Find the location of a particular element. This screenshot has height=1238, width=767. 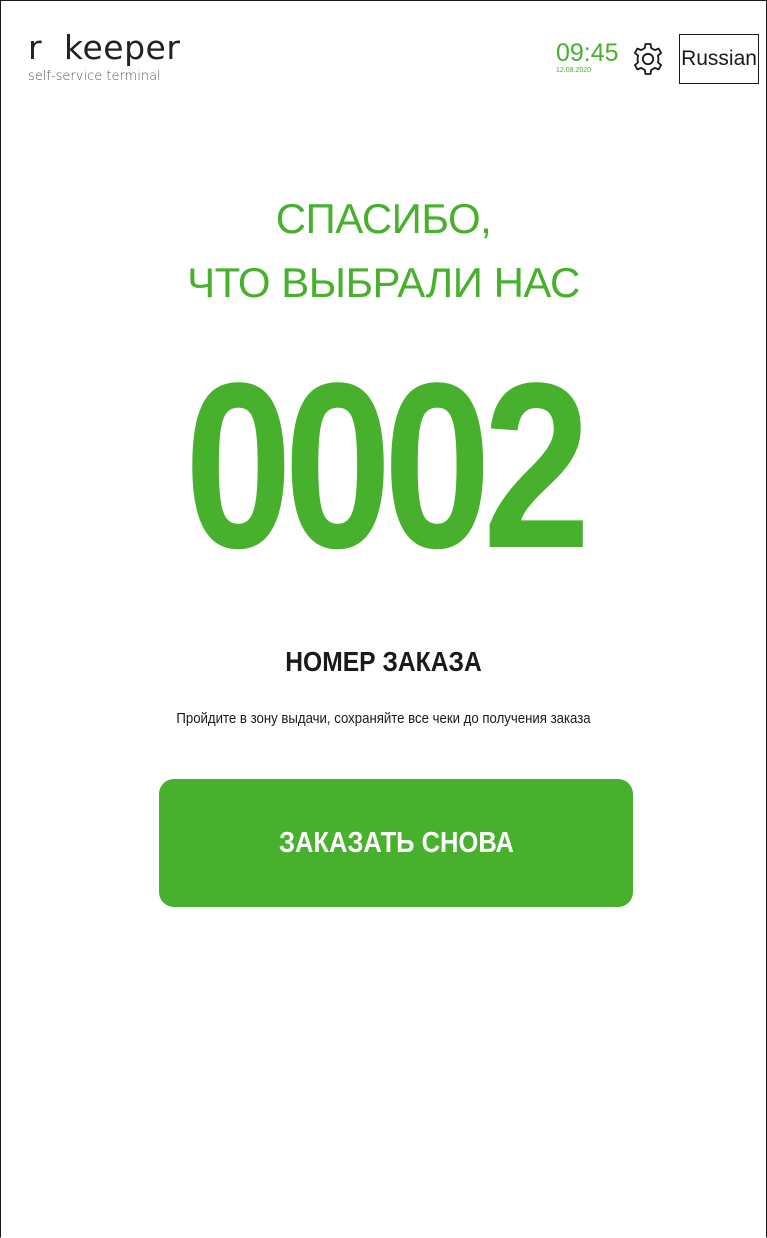

gear-icon is located at coordinates (648, 59).